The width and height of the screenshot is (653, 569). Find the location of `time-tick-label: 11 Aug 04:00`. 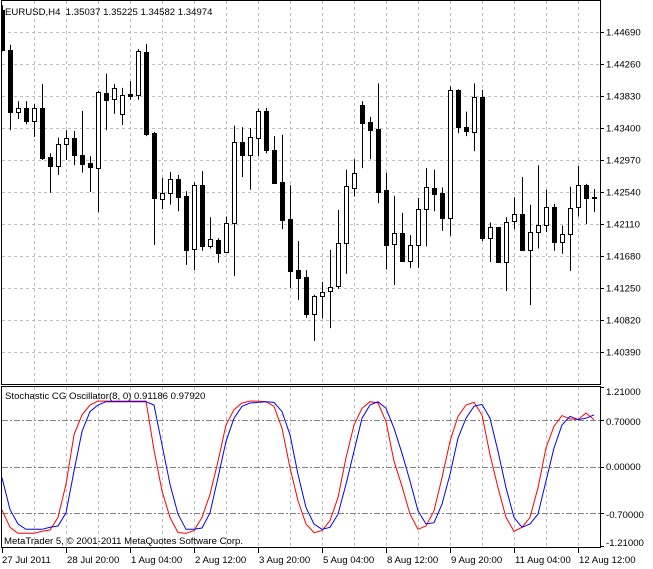

time-tick-label: 11 Aug 04:00 is located at coordinates (543, 560).